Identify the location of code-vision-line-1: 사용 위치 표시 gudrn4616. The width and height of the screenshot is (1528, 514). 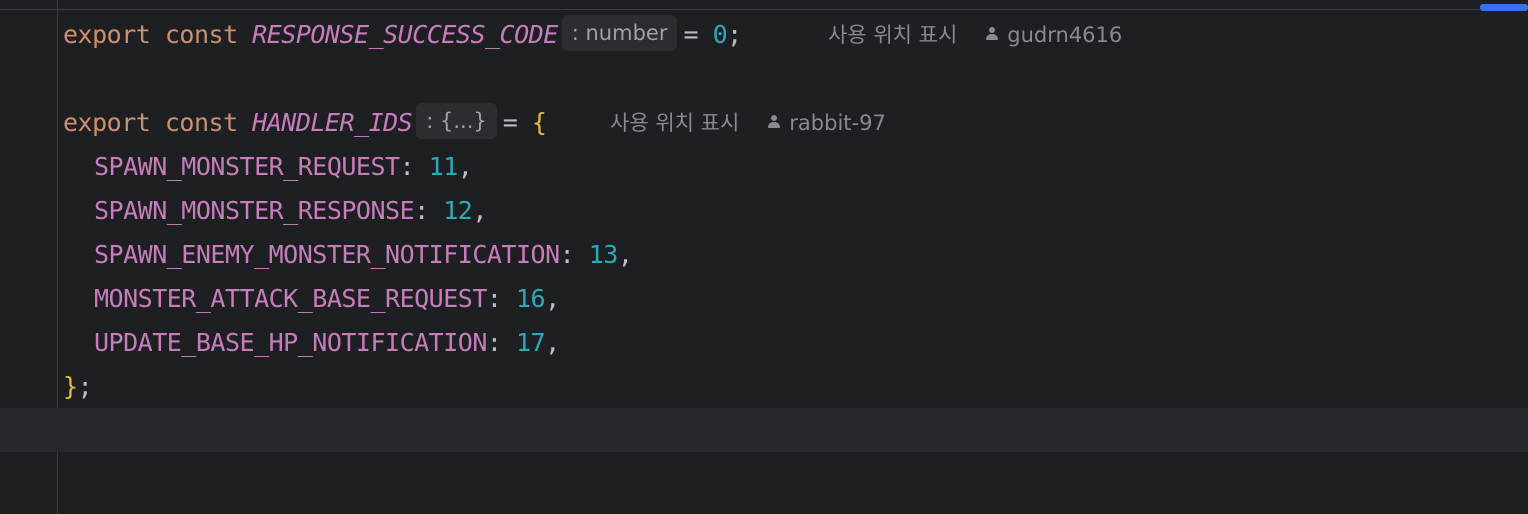
(975, 35).